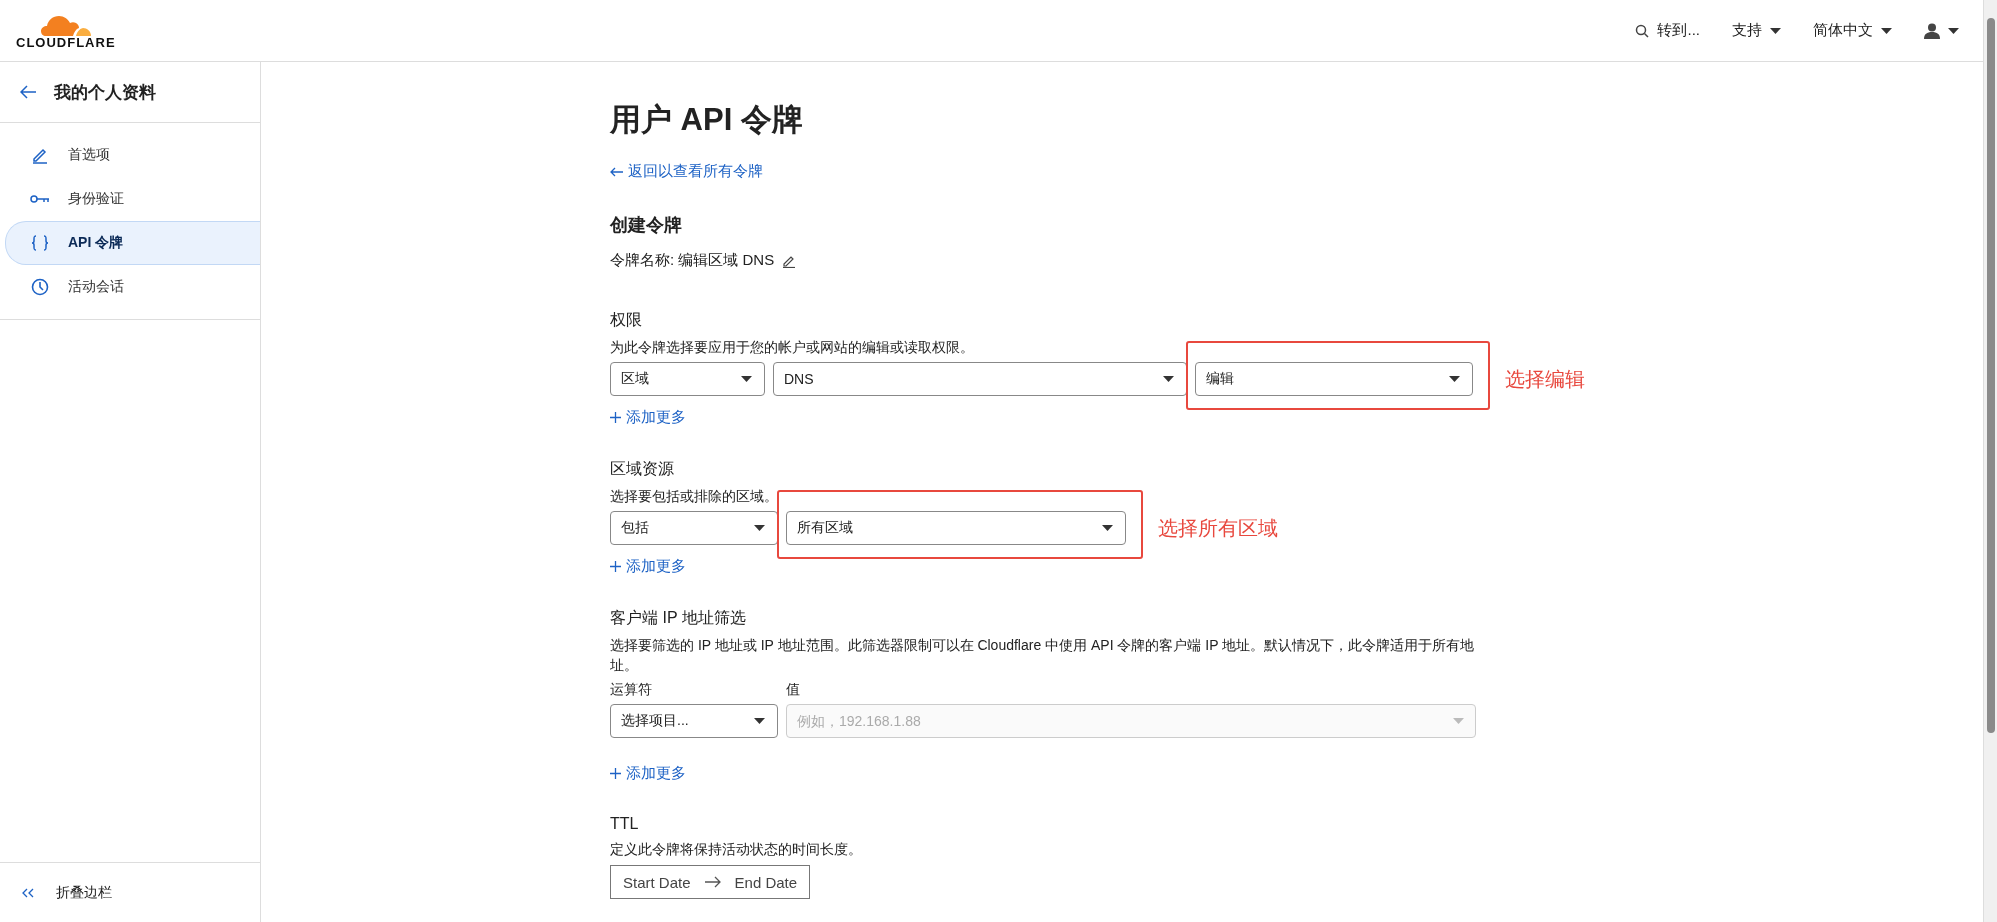  What do you see at coordinates (132, 155) in the screenshot?
I see `sidebar-item: 首选项` at bounding box center [132, 155].